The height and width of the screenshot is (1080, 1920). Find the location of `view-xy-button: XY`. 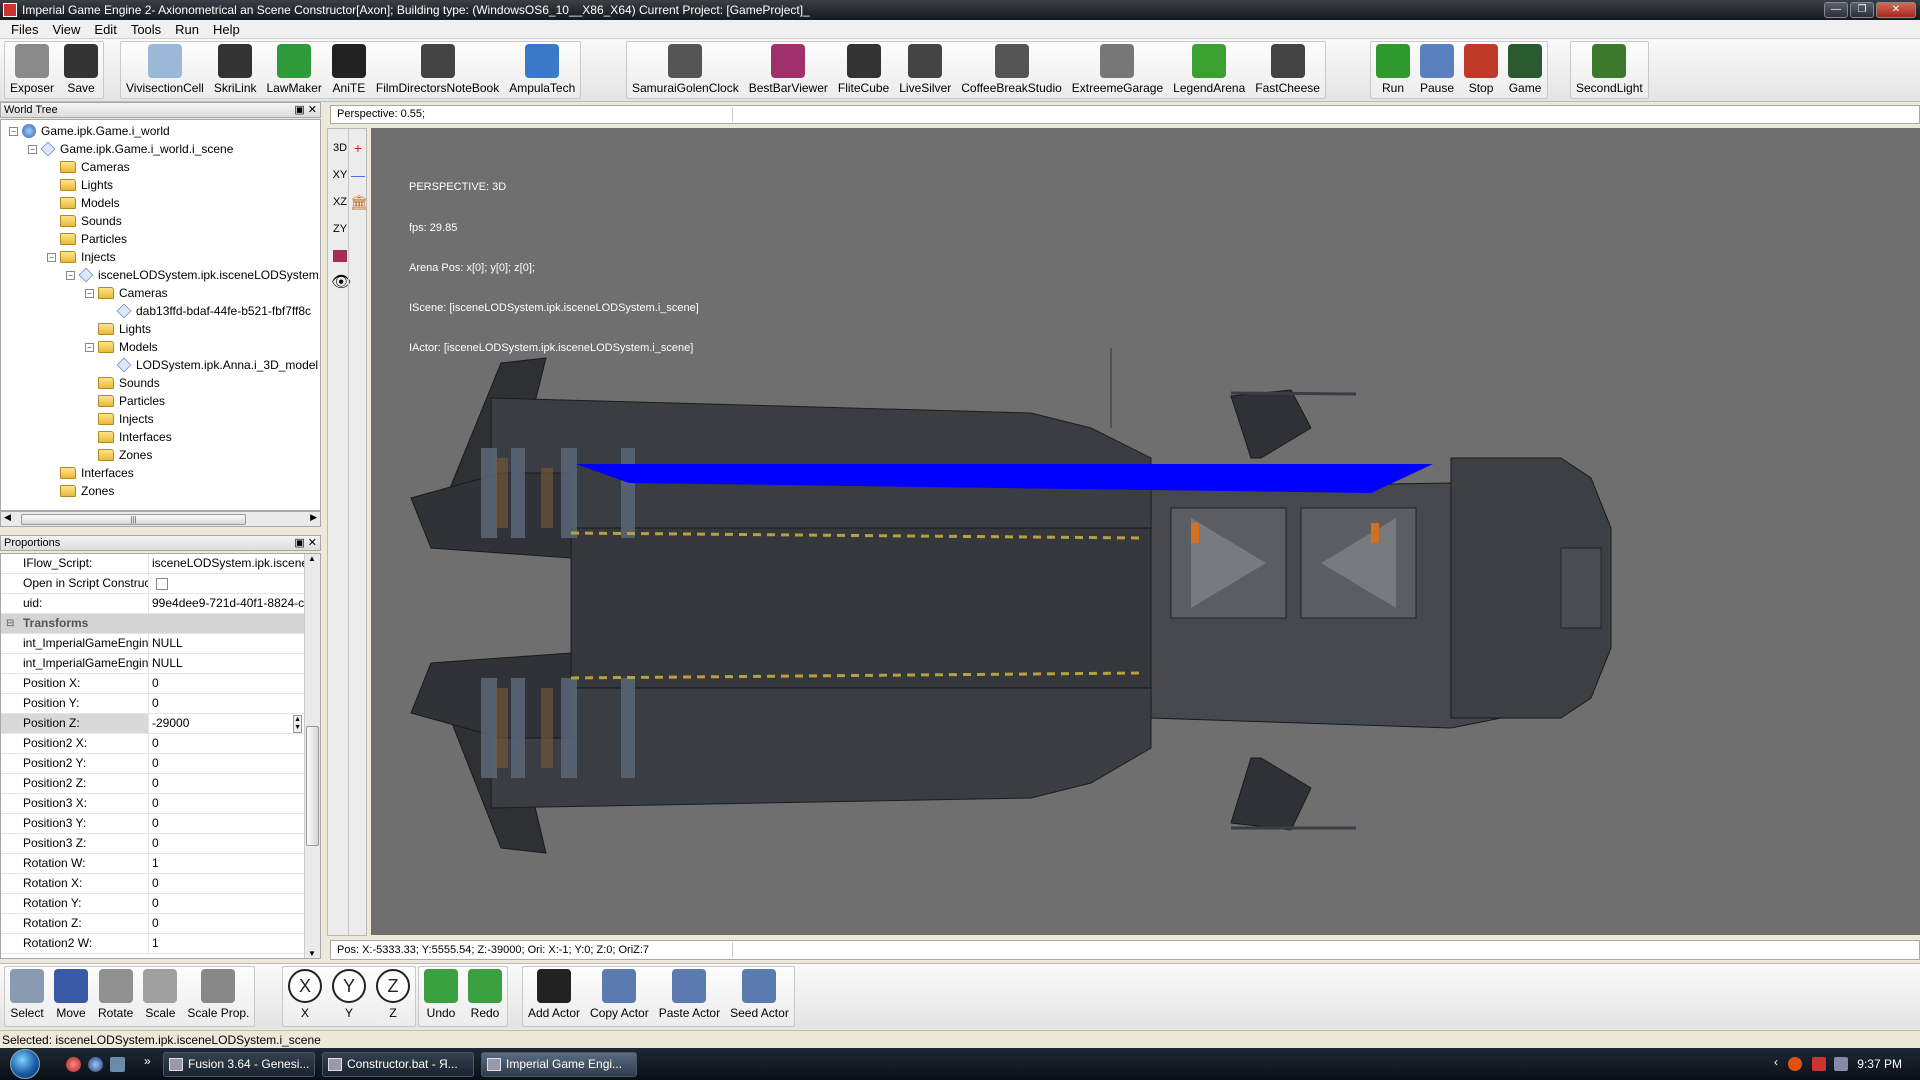

view-xy-button: XY is located at coordinates (340, 175).